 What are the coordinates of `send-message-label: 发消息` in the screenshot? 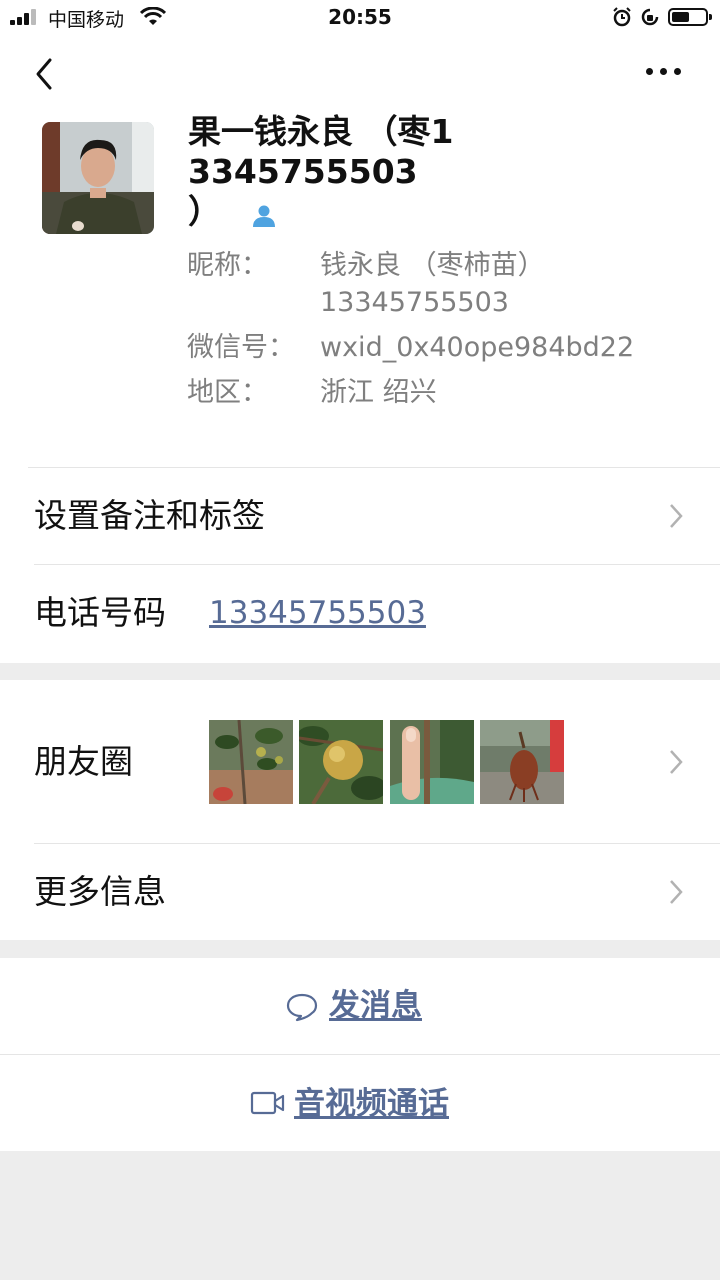 It's located at (375, 1006).